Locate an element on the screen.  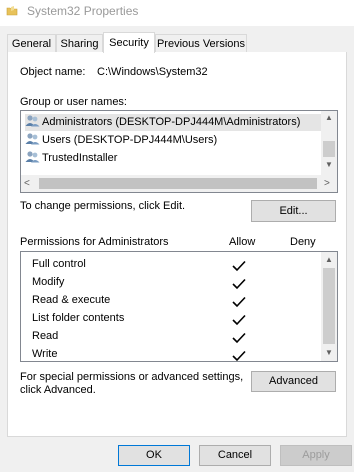
list-item-label: Users (DESKTOP-DPJ444M\Users) is located at coordinates (130, 140).